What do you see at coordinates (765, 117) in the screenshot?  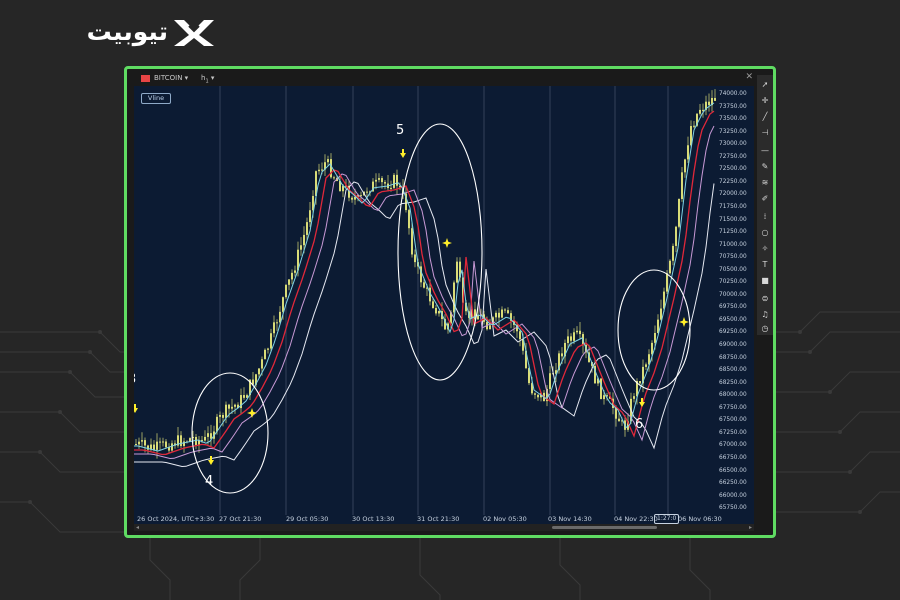 I see `line-tool-icon: ╱` at bounding box center [765, 117].